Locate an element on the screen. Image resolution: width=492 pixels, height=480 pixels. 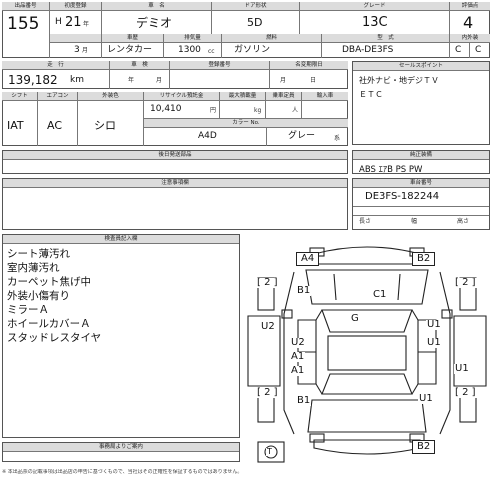
selling-points-header: セールスポイント is located at coordinates (421, 66).